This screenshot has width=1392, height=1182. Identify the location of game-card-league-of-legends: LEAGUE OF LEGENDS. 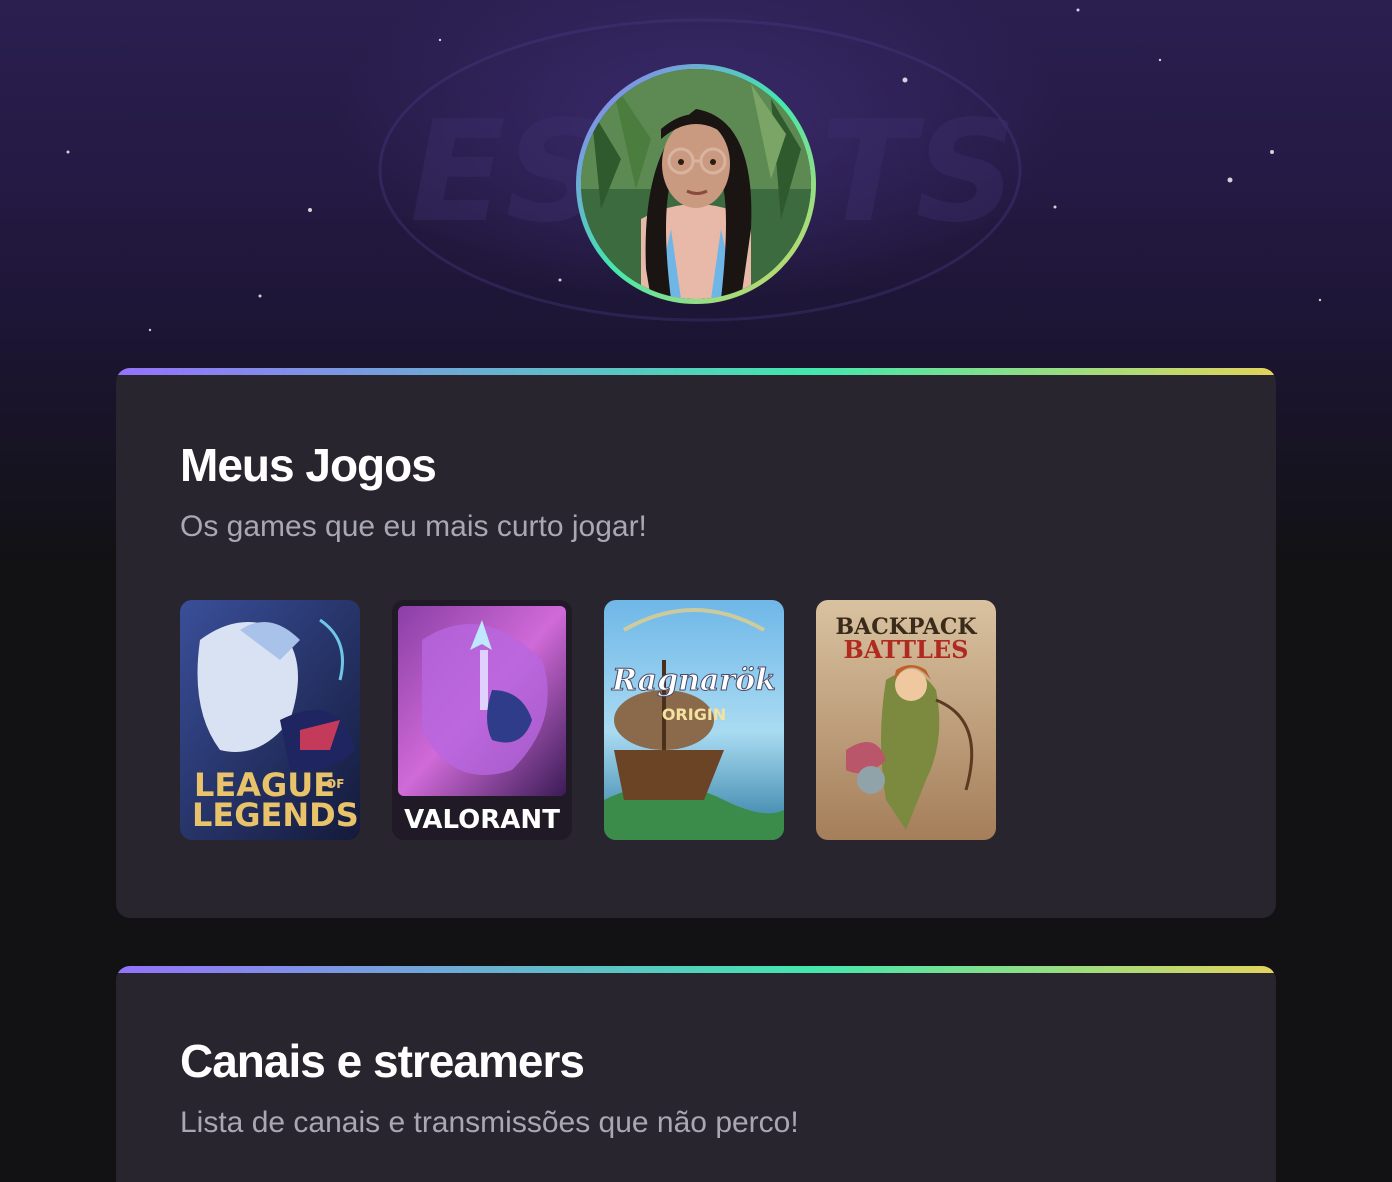
(270, 720).